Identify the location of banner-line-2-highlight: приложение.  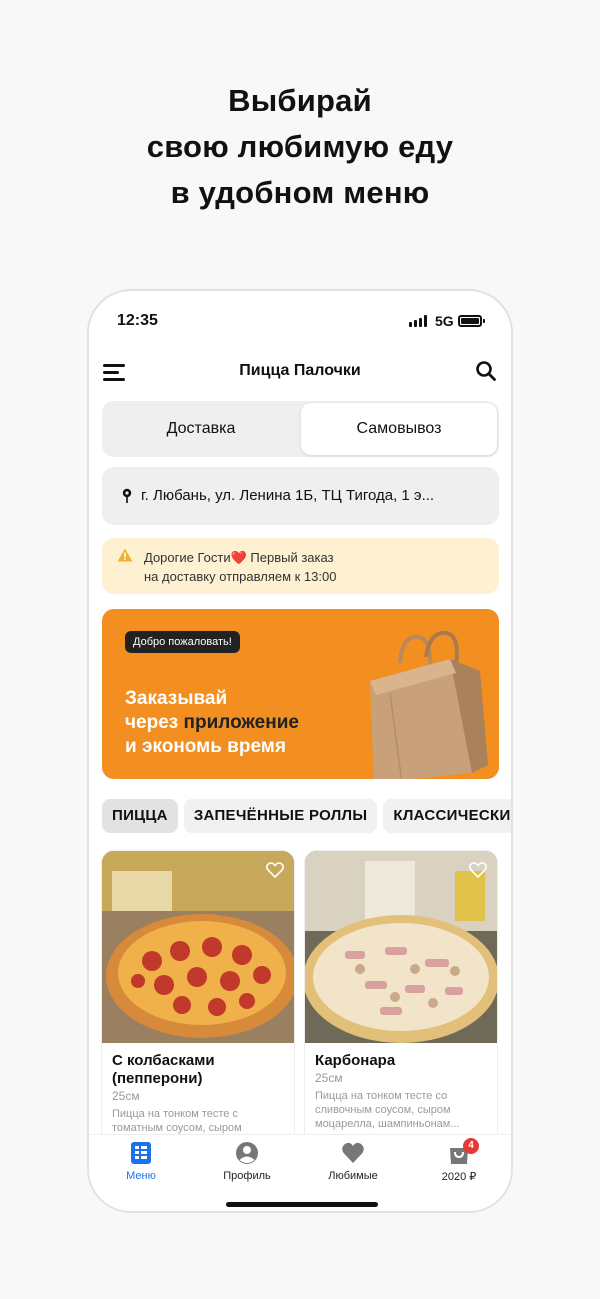
(241, 722).